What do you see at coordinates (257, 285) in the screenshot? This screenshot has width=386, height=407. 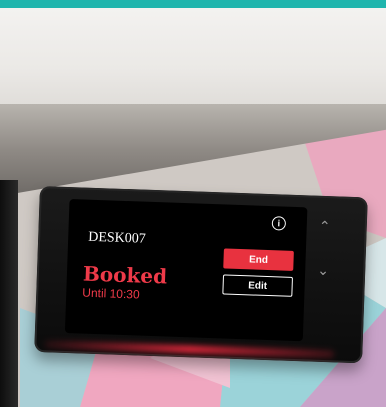 I see `edit-button: Edit` at bounding box center [257, 285].